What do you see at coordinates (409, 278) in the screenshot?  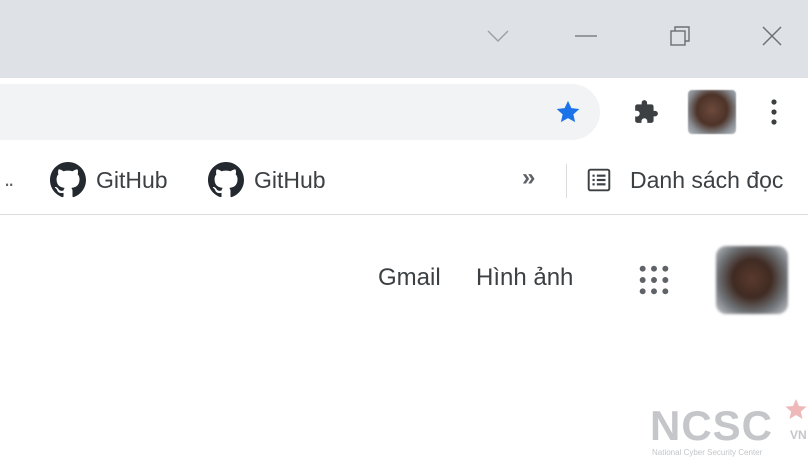 I see `gmail-link: Gmail` at bounding box center [409, 278].